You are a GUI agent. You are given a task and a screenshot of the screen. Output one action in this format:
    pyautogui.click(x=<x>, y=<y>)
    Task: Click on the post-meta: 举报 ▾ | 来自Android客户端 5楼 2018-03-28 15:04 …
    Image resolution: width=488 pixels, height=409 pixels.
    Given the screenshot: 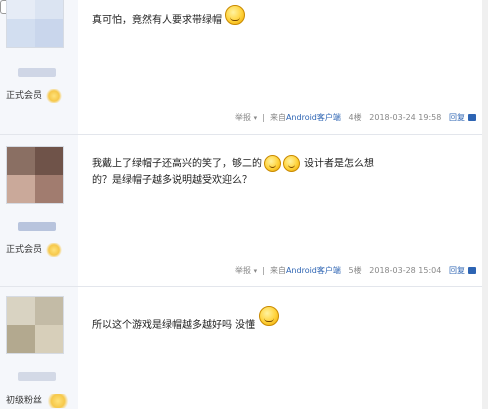 What is the action you would take?
    pyautogui.click(x=355, y=270)
    